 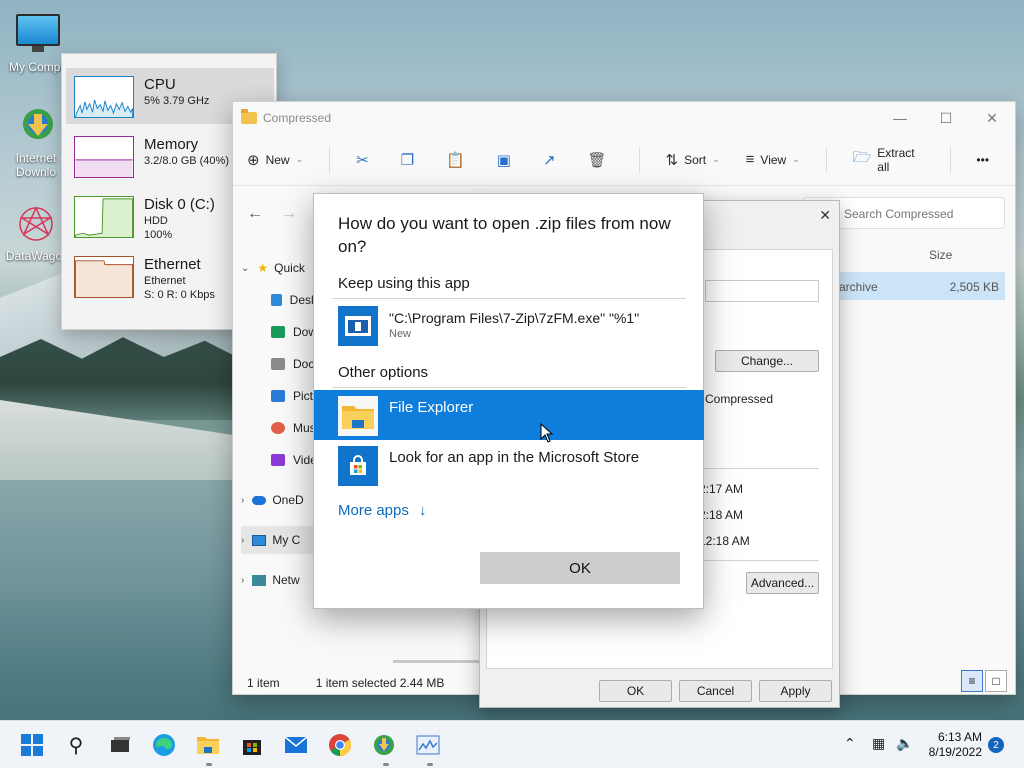 I want to click on nav-videos: Vide, so click(x=279, y=460).